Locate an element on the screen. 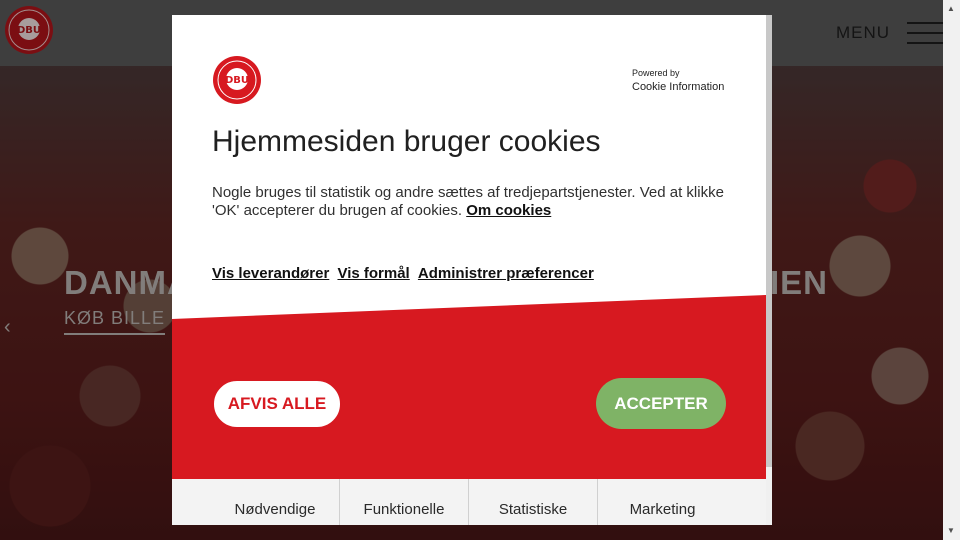 The image size is (960, 540). tab-necessary: Nødvendige is located at coordinates (275, 502).